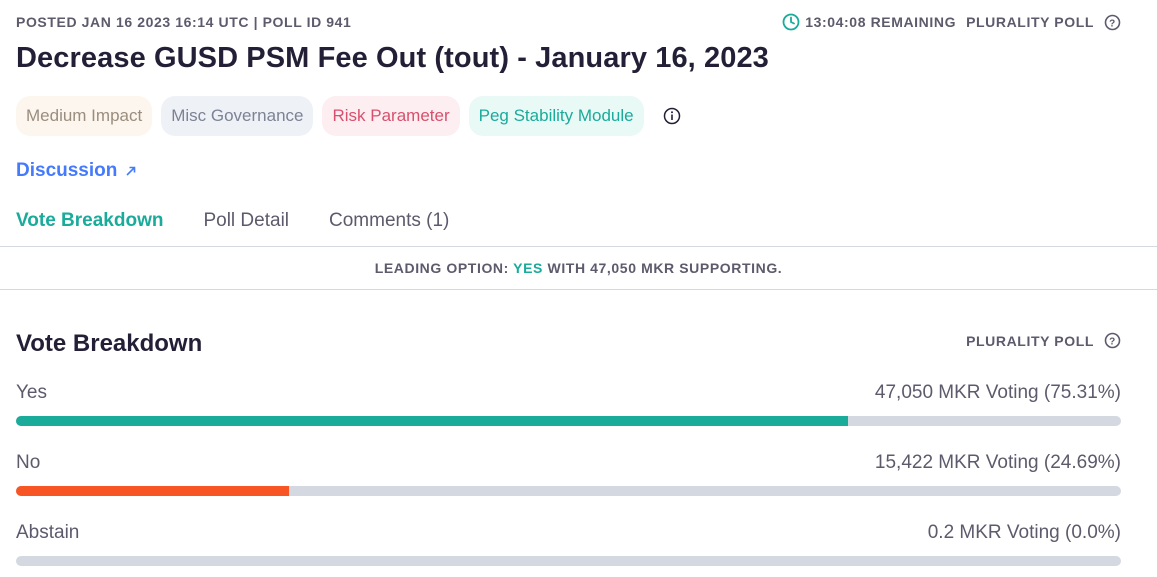 The image size is (1157, 577). Describe the element at coordinates (1024, 532) in the screenshot. I see `option-votes: 0.2 MKR Voting (0.0%)` at that location.